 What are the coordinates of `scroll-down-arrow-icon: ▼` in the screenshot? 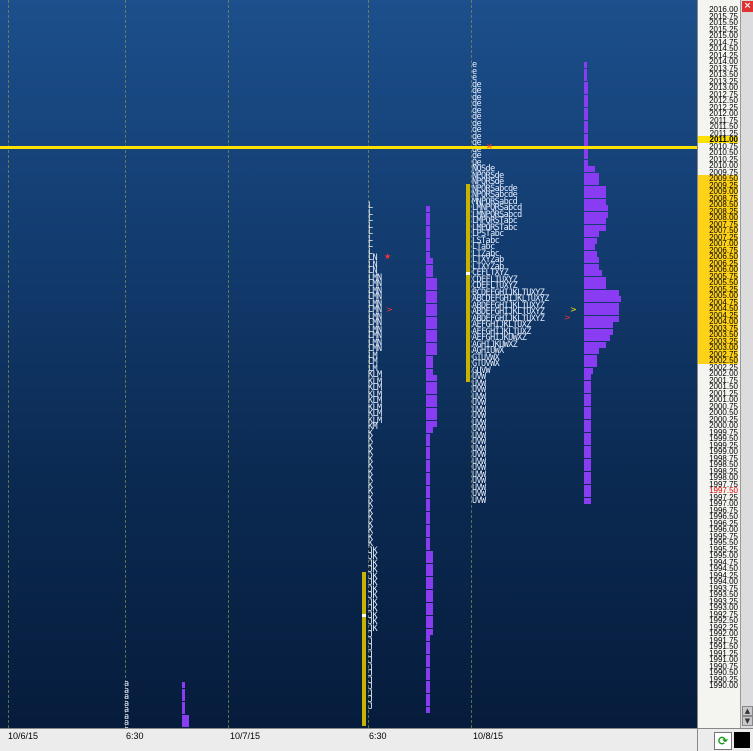 It's located at (747, 721).